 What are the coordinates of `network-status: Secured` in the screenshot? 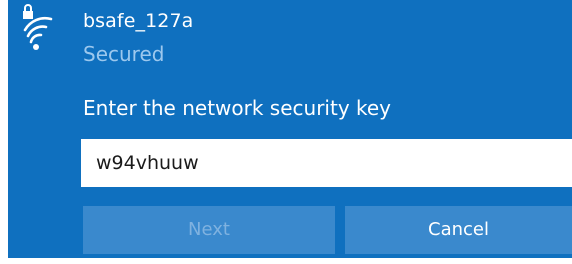 It's located at (124, 54).